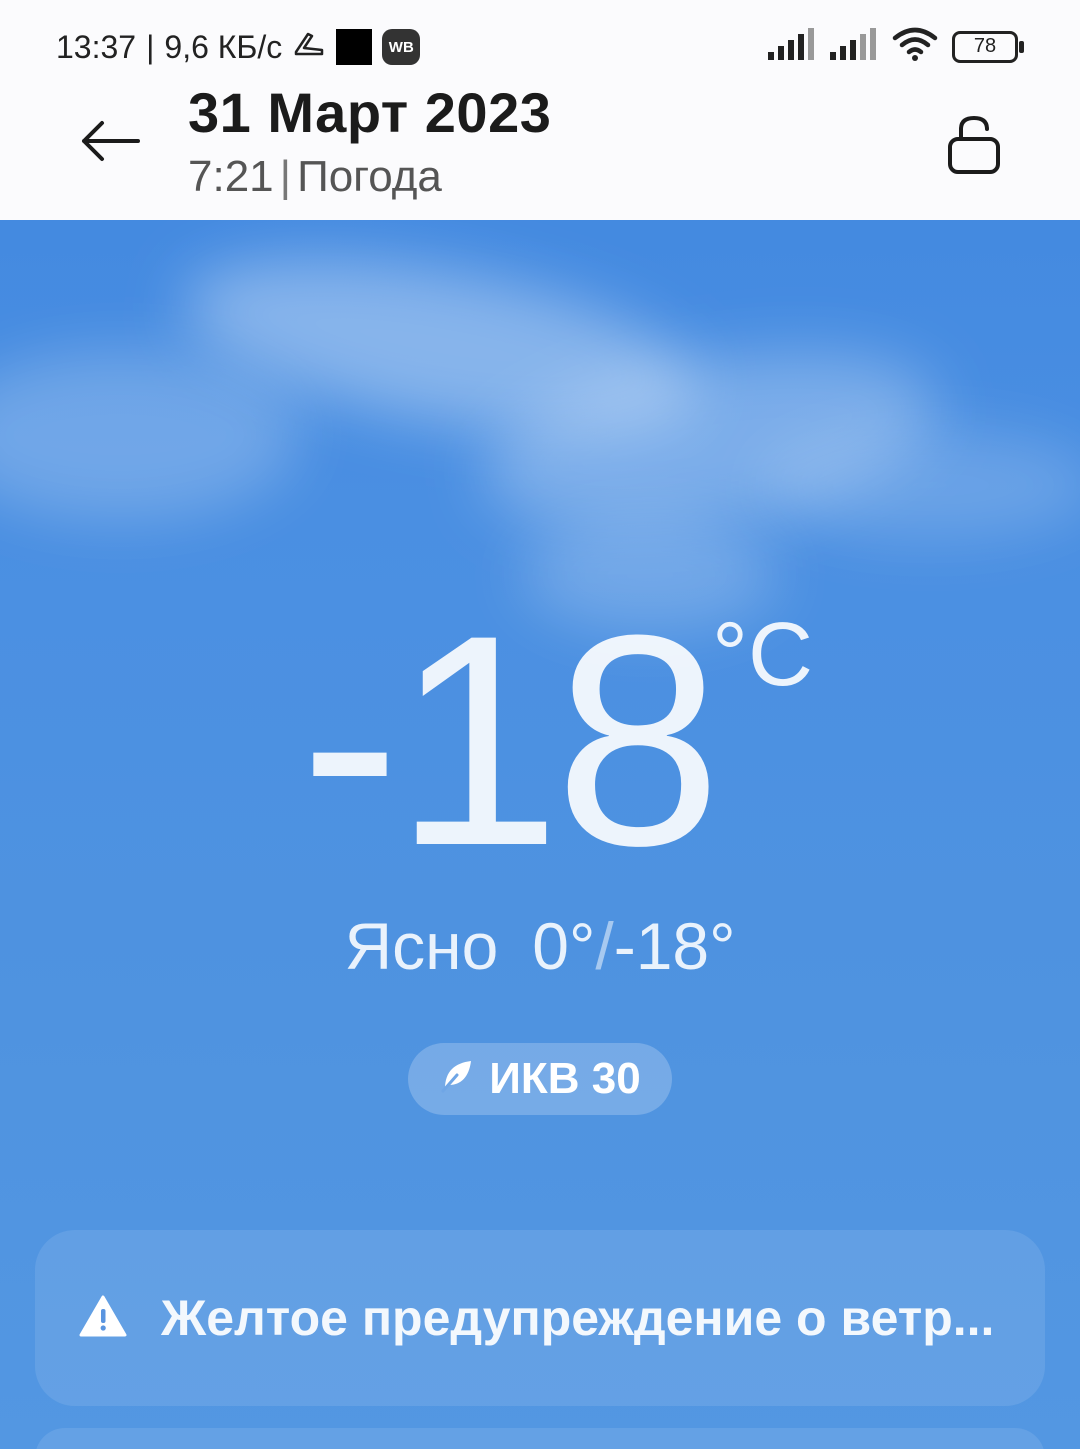 The height and width of the screenshot is (1449, 1080). Describe the element at coordinates (988, 46) in the screenshot. I see `battery-indicator: 78` at that location.